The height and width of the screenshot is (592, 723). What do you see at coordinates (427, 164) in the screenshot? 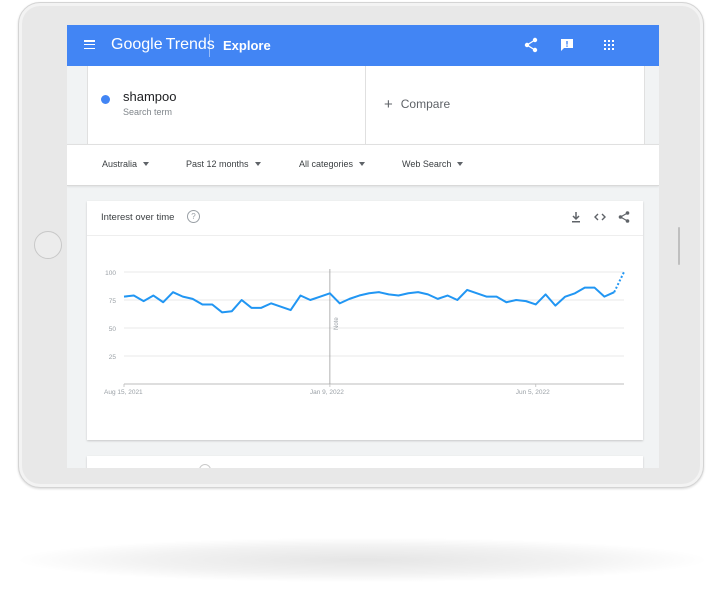
I see `filter-search-type-label: Web Search` at bounding box center [427, 164].